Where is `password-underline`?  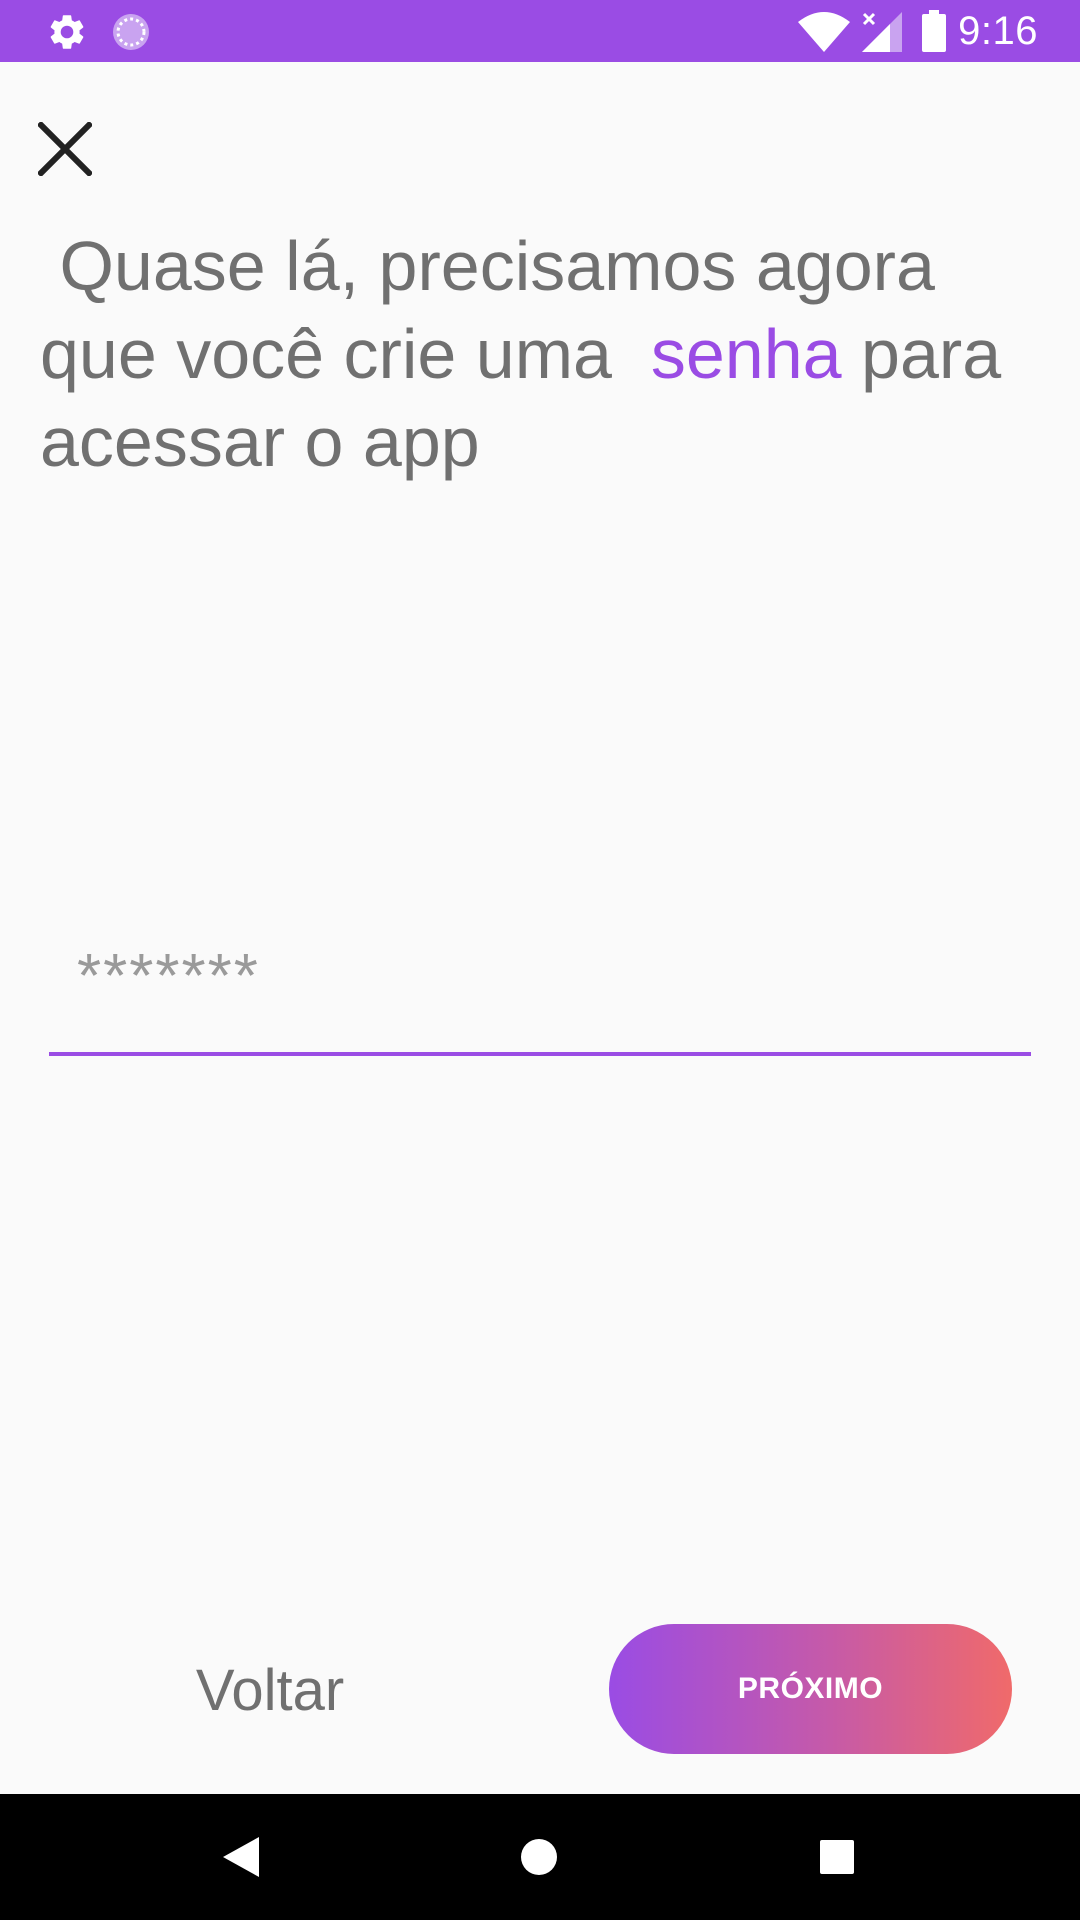
password-underline is located at coordinates (540, 1054).